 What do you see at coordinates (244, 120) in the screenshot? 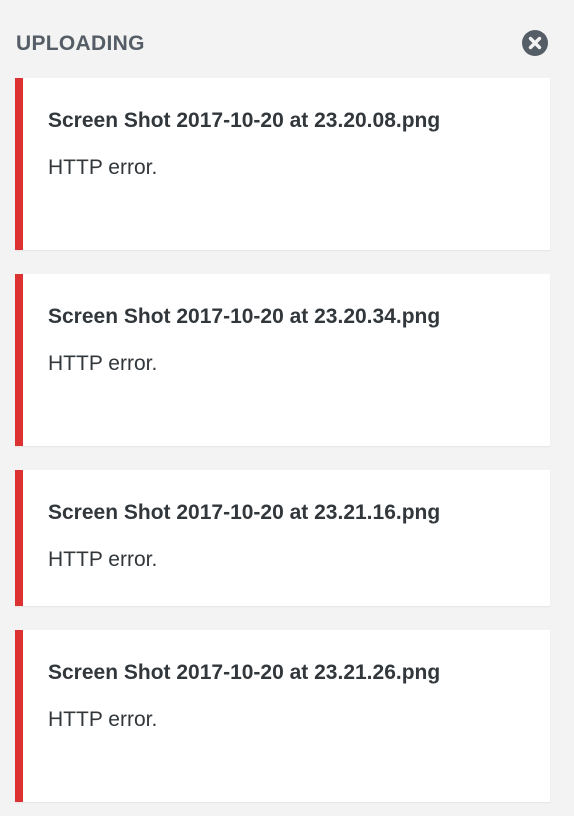
I see `upload-filename: Screen Shot 2017-10-20 at 23.20.08.png` at bounding box center [244, 120].